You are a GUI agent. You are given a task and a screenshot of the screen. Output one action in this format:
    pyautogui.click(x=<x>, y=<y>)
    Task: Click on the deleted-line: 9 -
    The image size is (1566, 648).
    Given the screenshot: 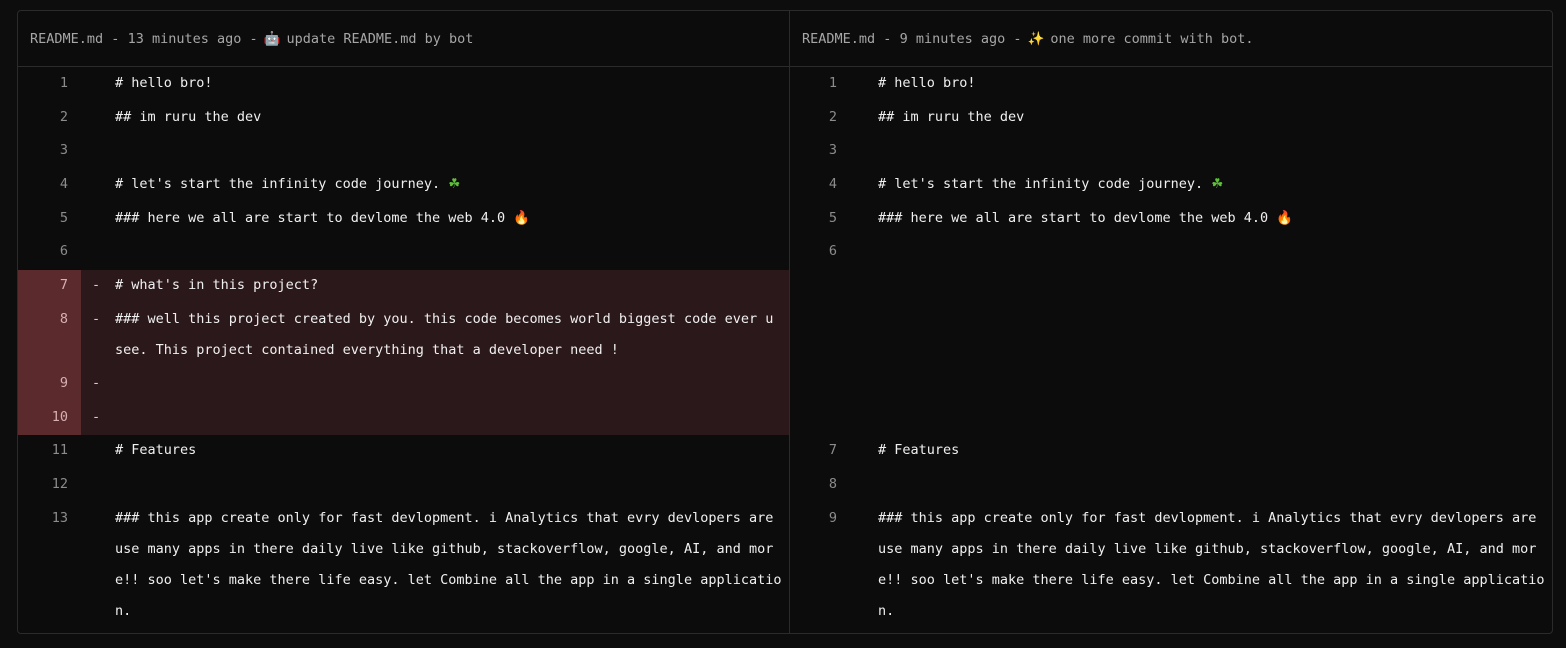 What is the action you would take?
    pyautogui.click(x=403, y=384)
    